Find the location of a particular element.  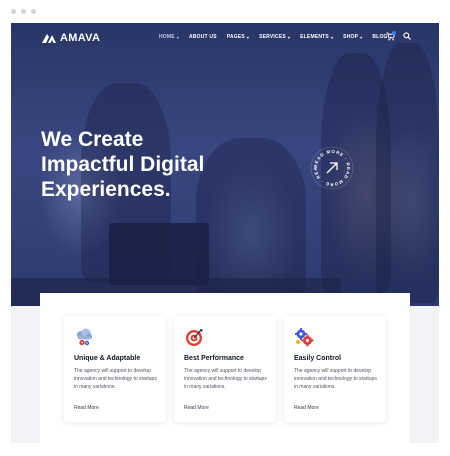

hero-headline: We Create Impactful Digital Experiences. is located at coordinates (122, 164).